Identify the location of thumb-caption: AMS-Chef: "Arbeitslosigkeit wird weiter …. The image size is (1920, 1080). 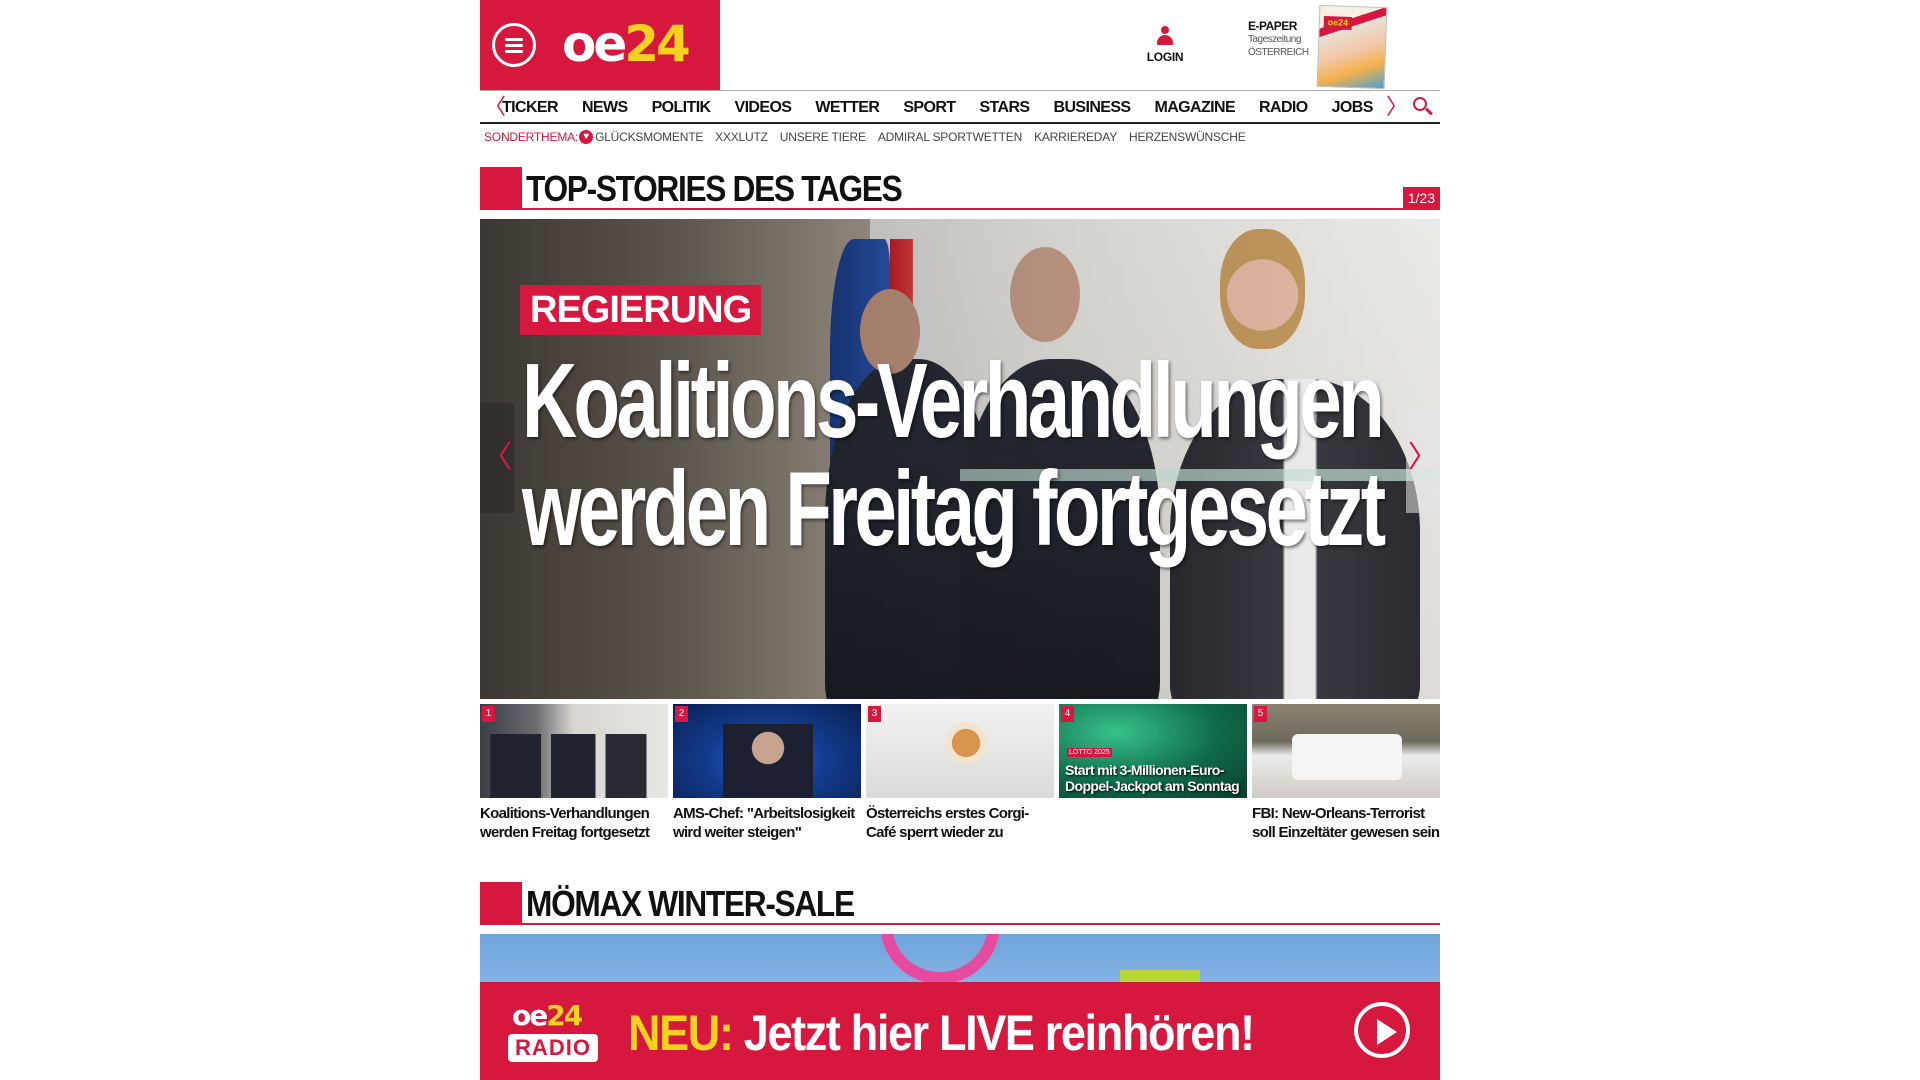
(764, 823).